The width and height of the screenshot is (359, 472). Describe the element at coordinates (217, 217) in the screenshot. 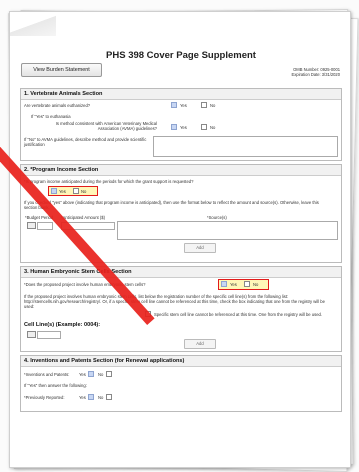

I see `sources-header: *Source(s)` at that location.